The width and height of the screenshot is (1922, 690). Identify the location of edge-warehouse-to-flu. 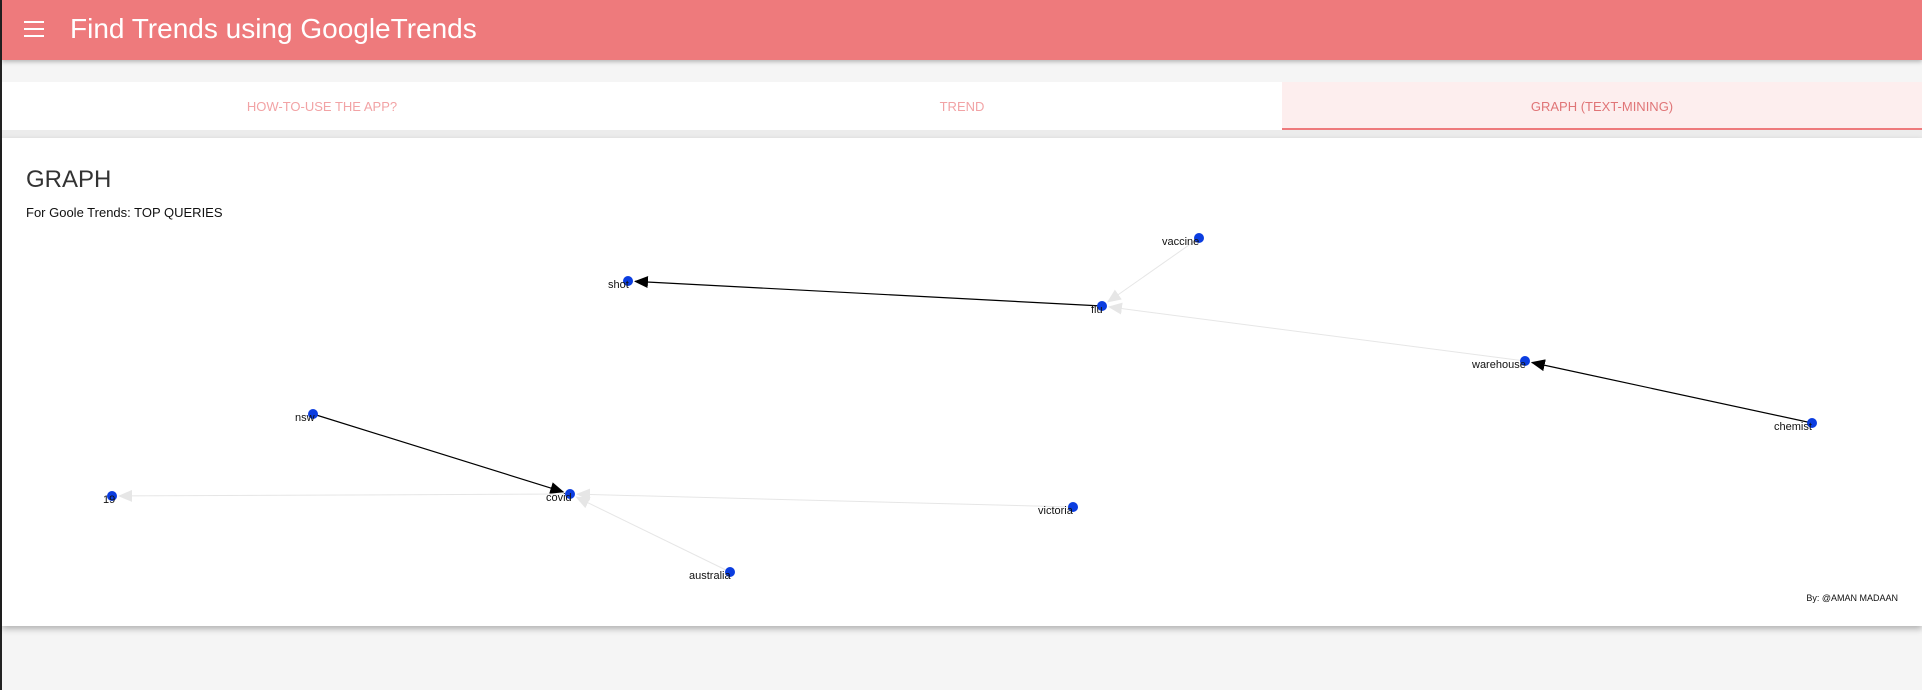
(1316, 332).